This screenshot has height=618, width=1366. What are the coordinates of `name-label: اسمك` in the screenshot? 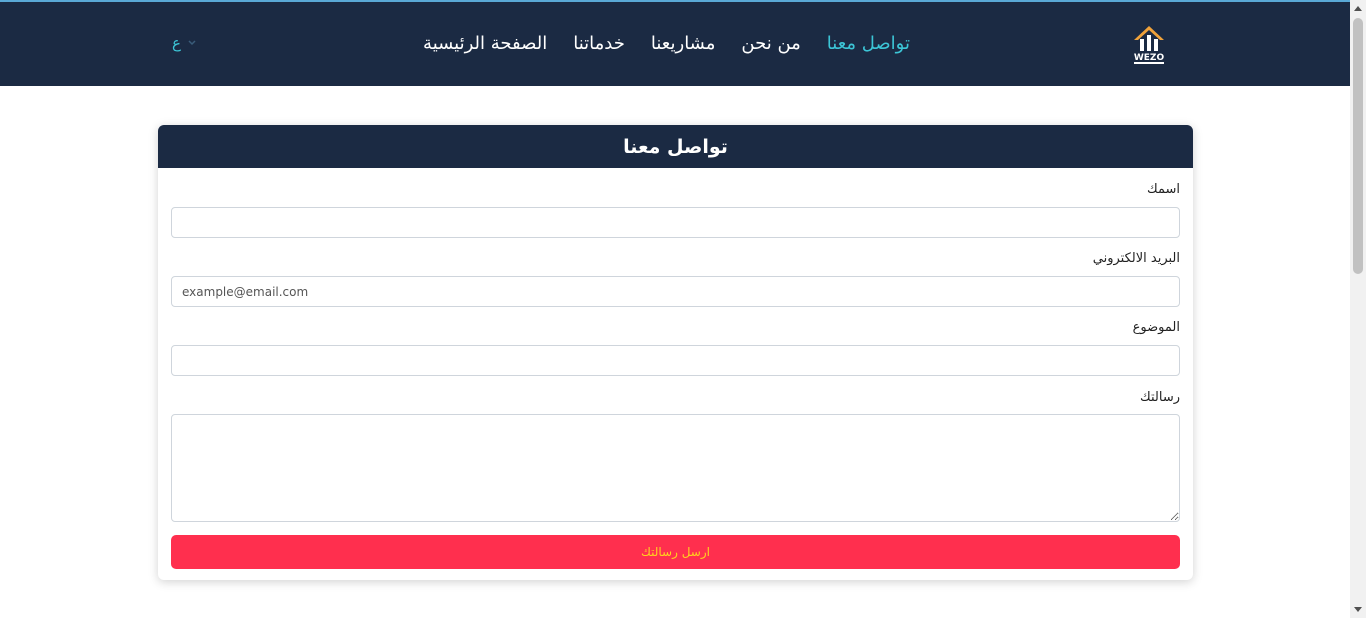 It's located at (1163, 189).